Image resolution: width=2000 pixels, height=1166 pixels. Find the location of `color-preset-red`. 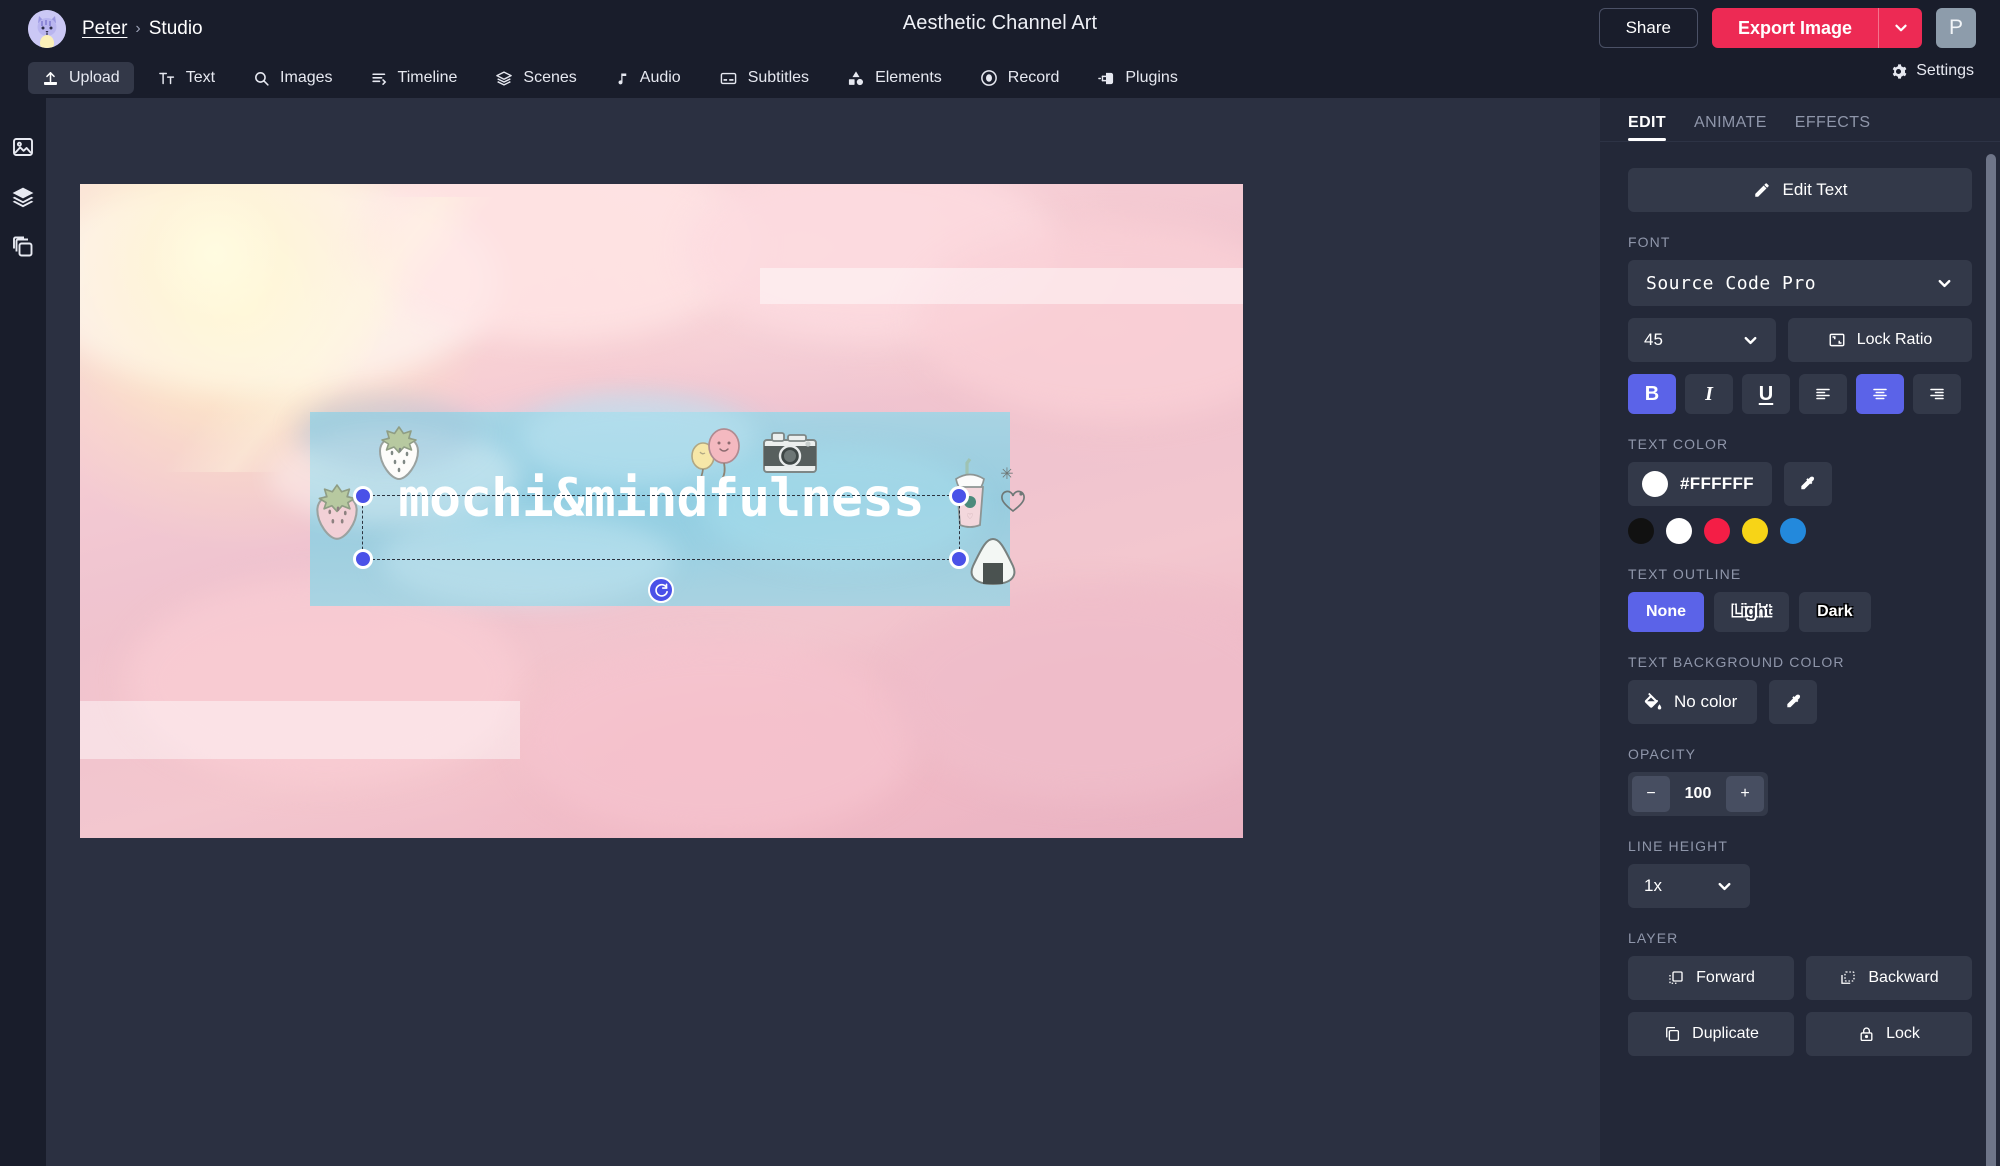

color-preset-red is located at coordinates (1717, 531).